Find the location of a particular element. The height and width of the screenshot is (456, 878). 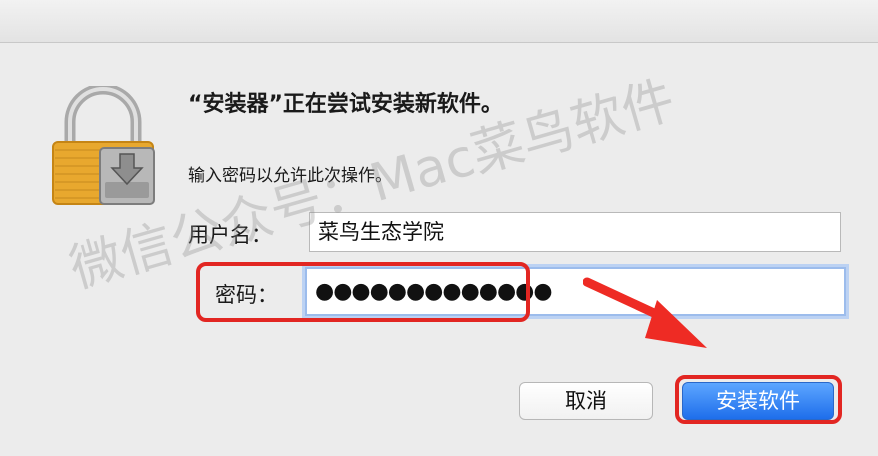

cancel-button: 取消 is located at coordinates (586, 401).